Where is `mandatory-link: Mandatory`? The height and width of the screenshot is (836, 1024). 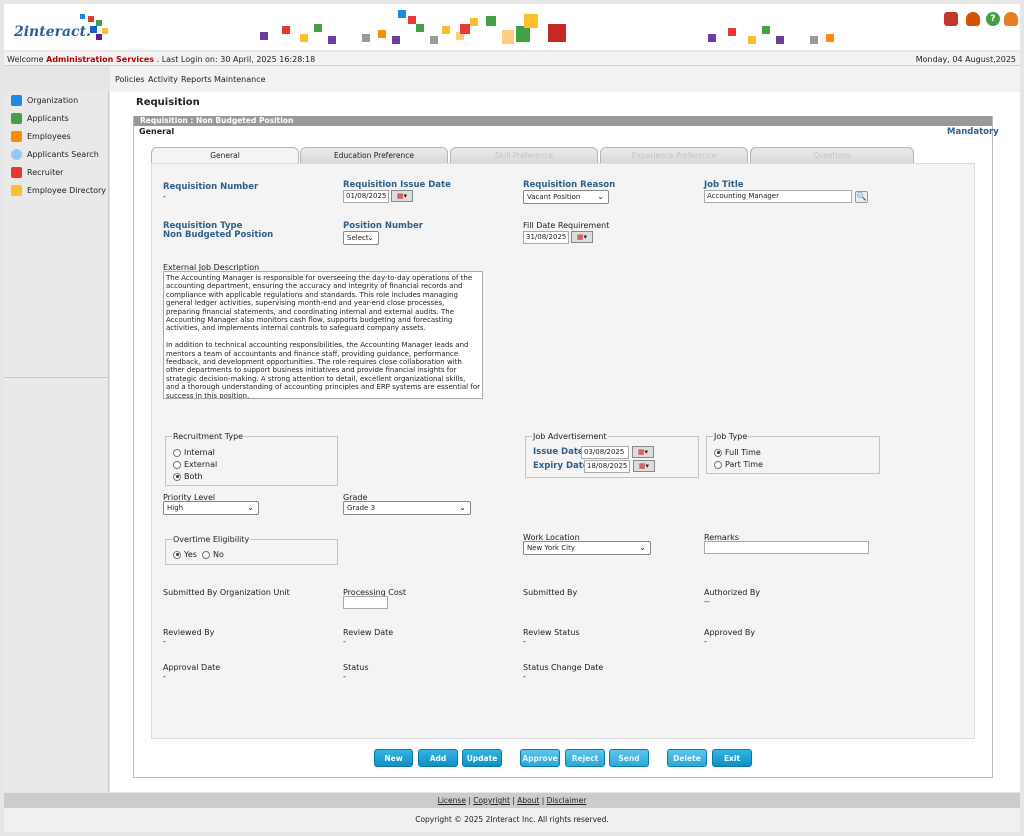
mandatory-link: Mandatory is located at coordinates (973, 132).